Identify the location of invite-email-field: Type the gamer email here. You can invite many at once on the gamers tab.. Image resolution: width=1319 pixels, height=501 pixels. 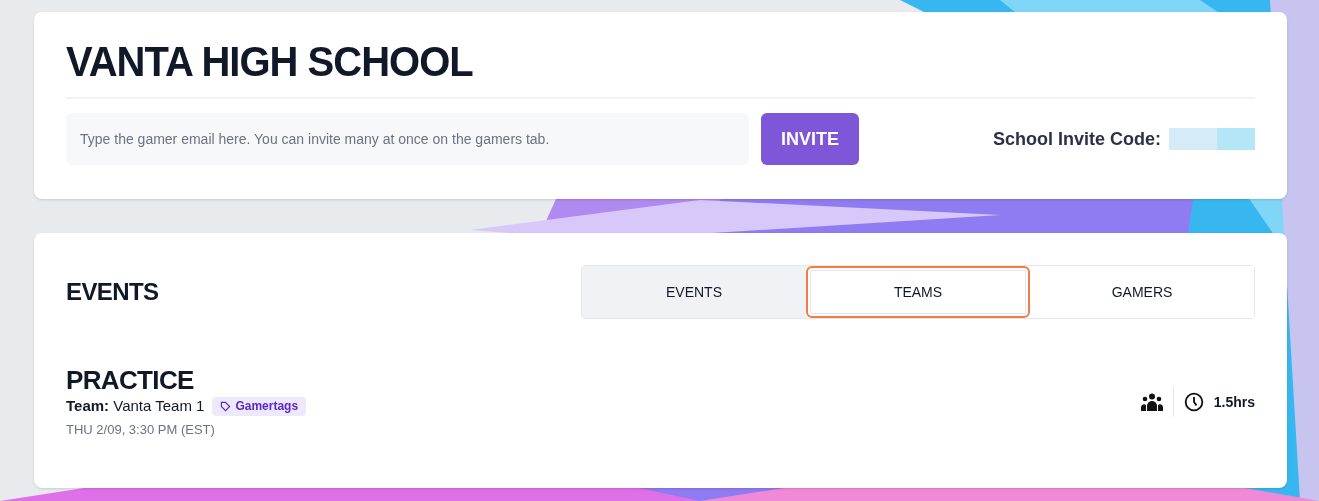
(407, 139).